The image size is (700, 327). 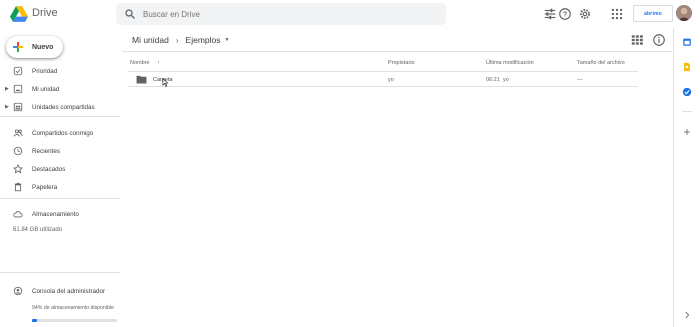 I want to click on user-avatar-icon, so click(x=684, y=13).